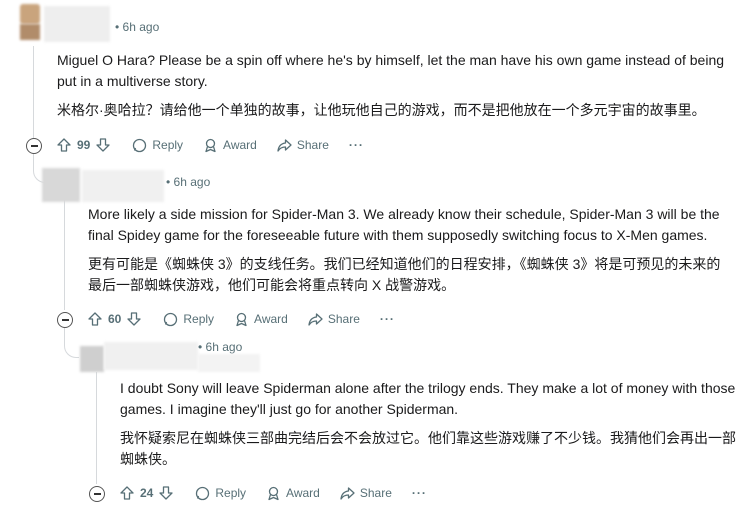  I want to click on thread-line-level3, so click(96, 428).